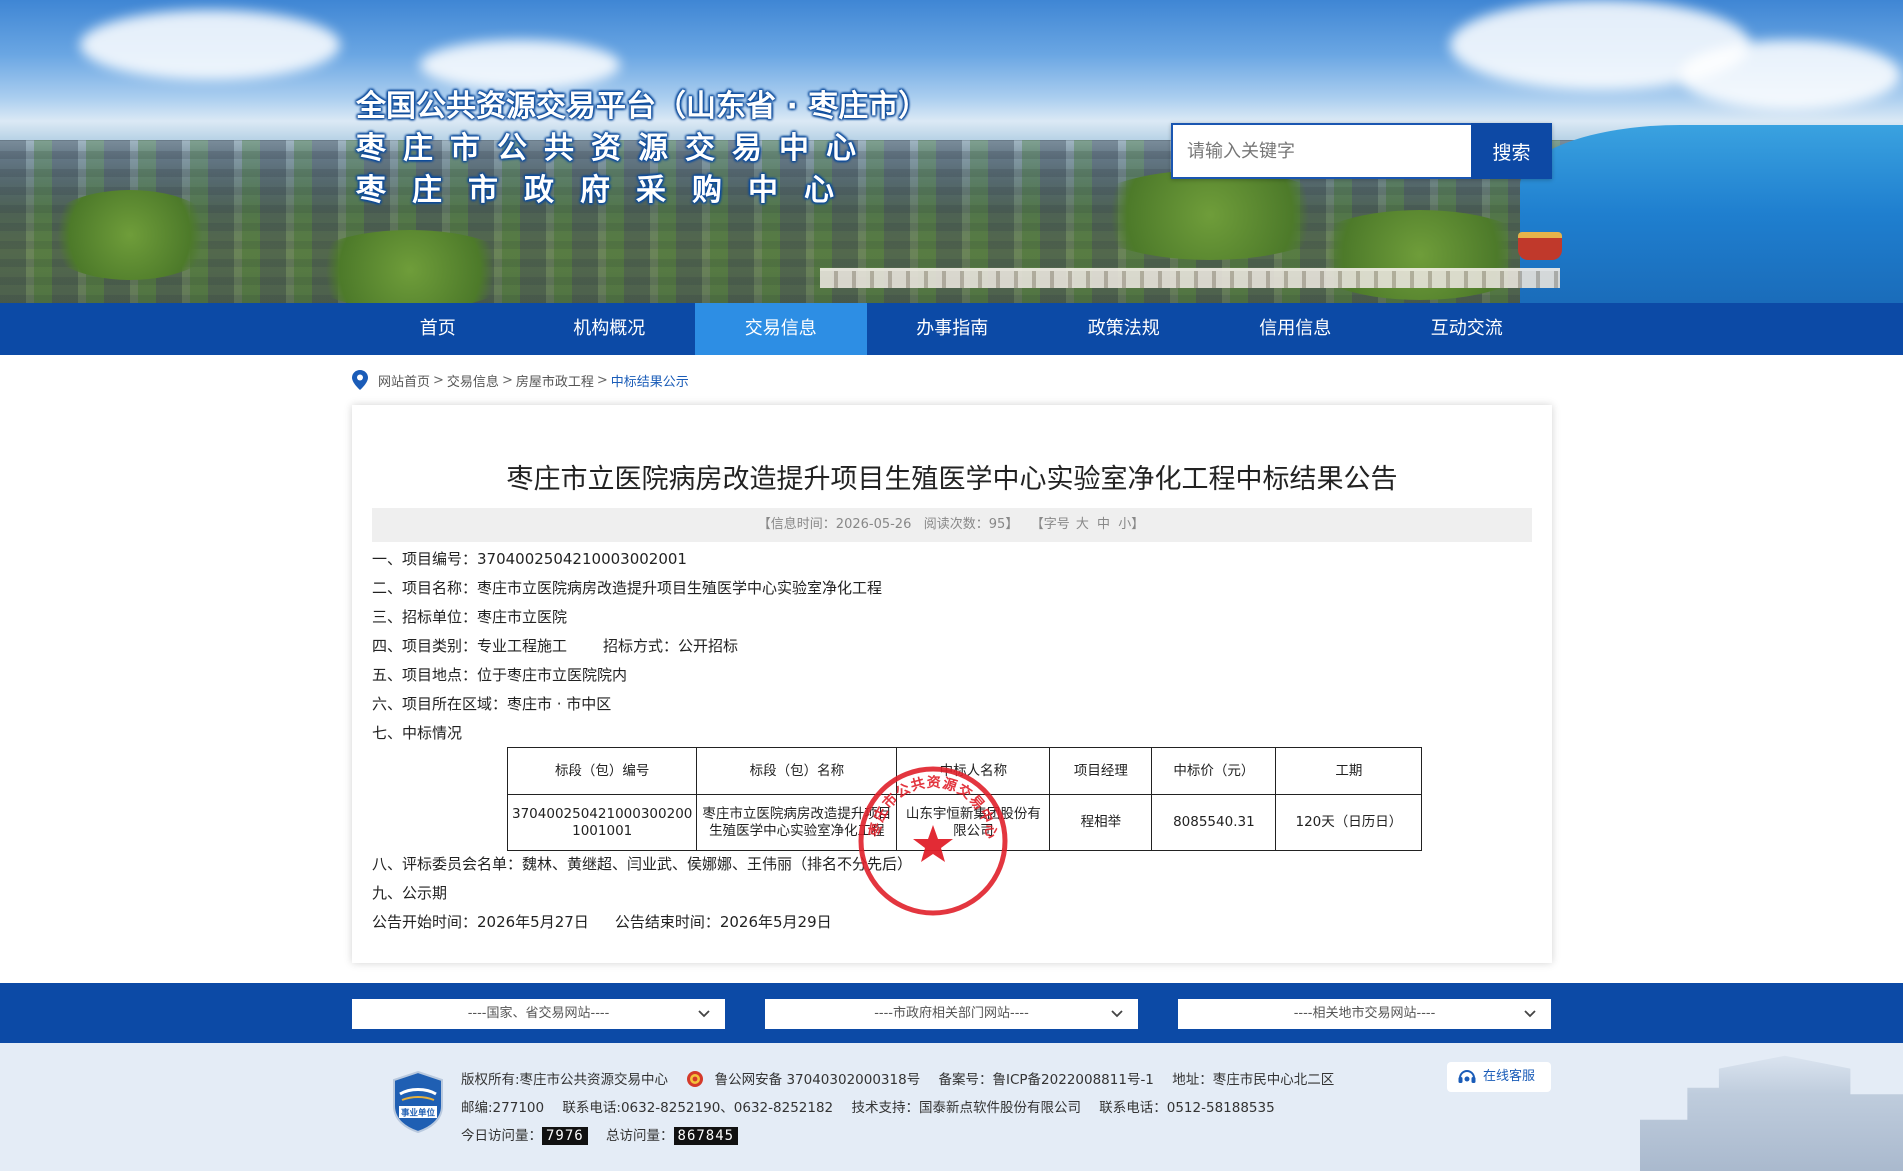 The image size is (1903, 1171). Describe the element at coordinates (529, 559) in the screenshot. I see `line-project-code: 一、项目编号：370400250421000300200​1` at that location.